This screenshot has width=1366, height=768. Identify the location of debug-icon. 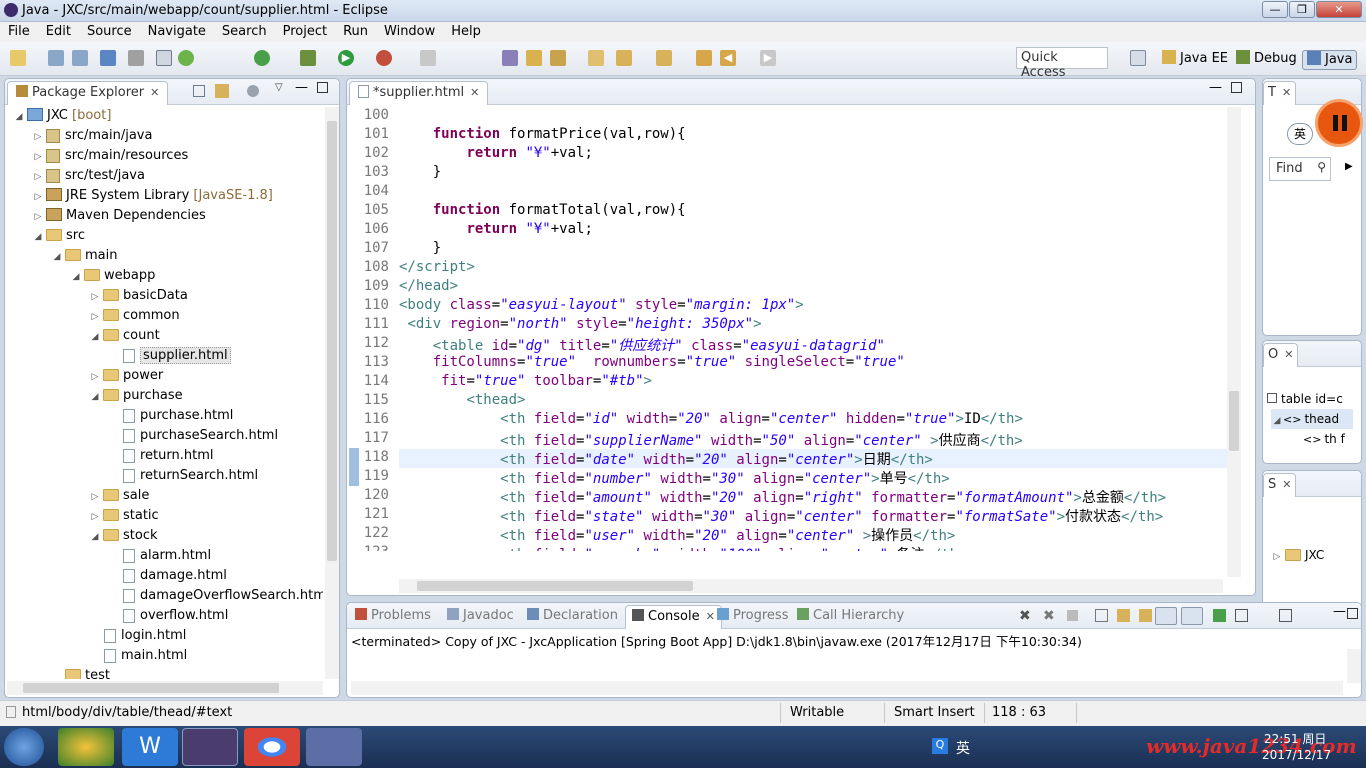
(308, 58).